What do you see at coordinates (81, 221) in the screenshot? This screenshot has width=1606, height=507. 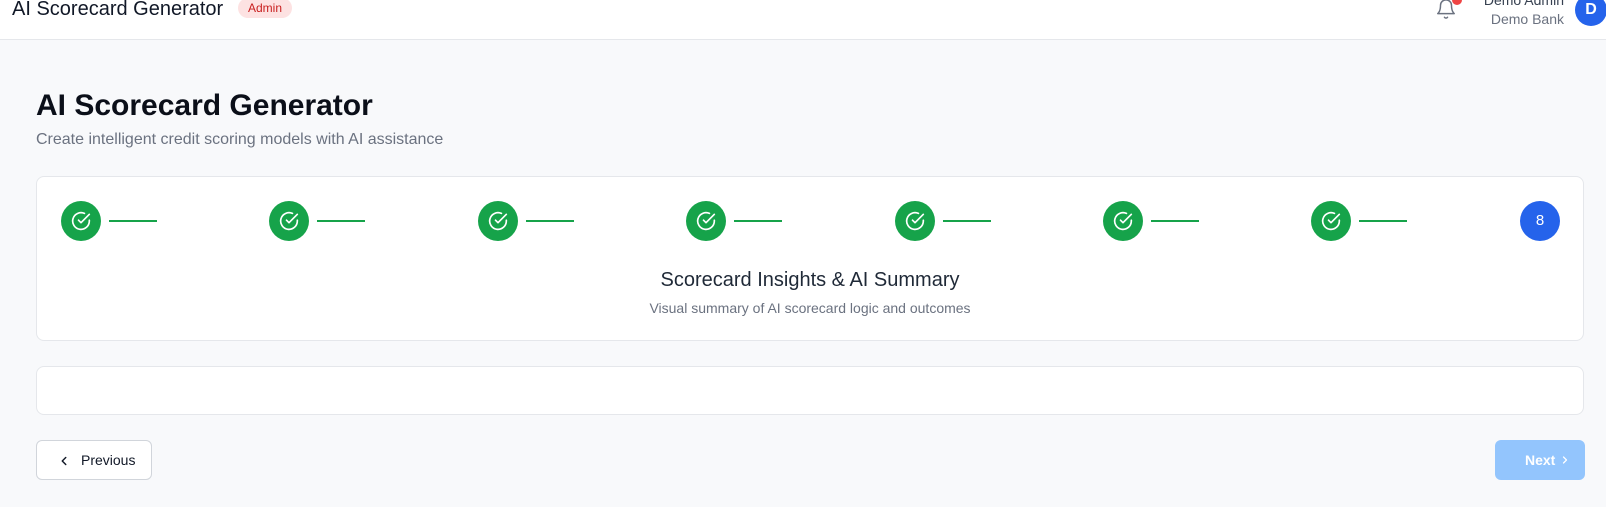 I see `step-1-complete-icon` at bounding box center [81, 221].